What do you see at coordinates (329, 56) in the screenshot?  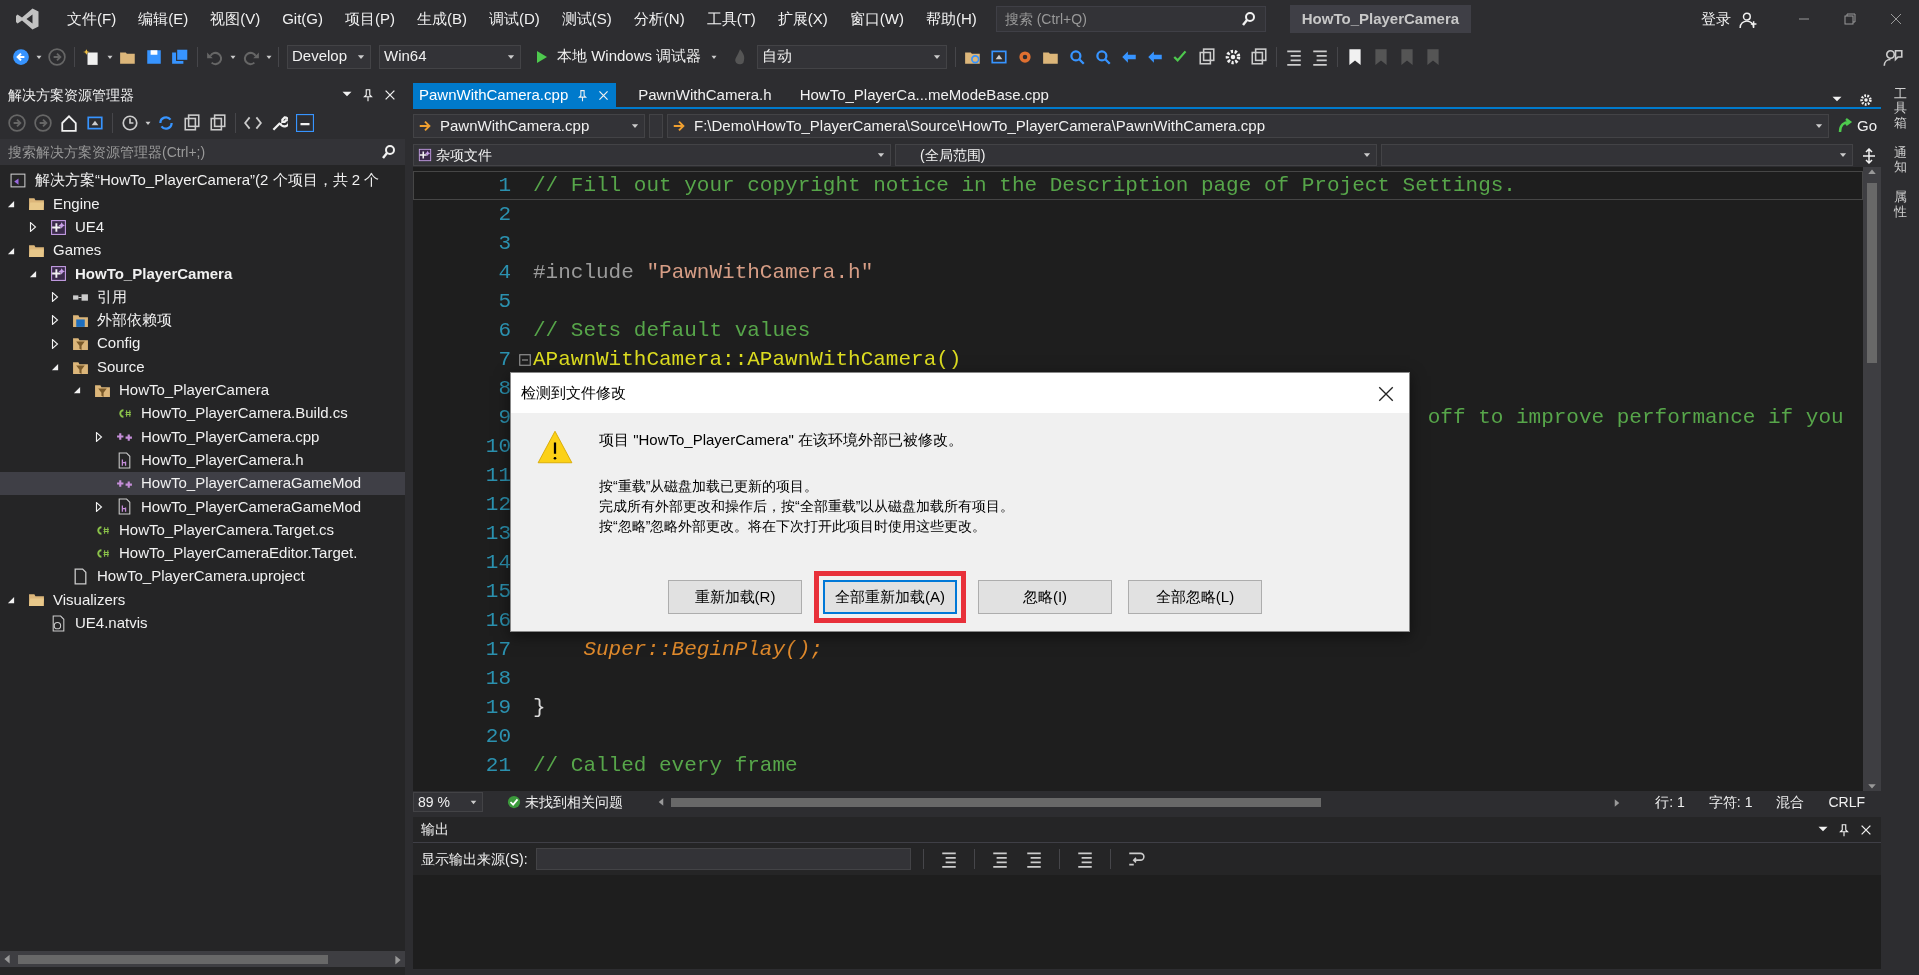 I see `configuration-dropdown: Develop` at bounding box center [329, 56].